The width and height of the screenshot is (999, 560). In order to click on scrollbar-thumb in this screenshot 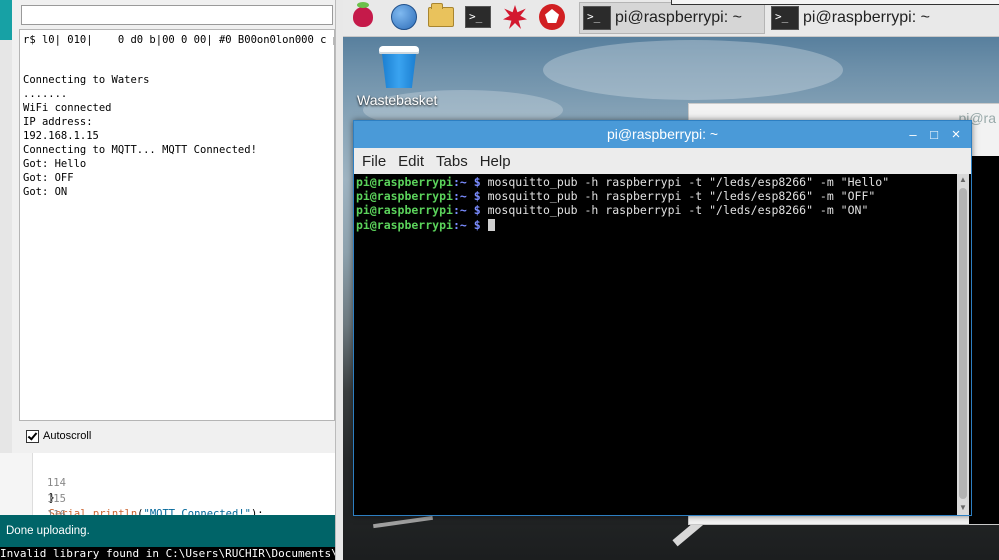, I will do `click(963, 343)`.